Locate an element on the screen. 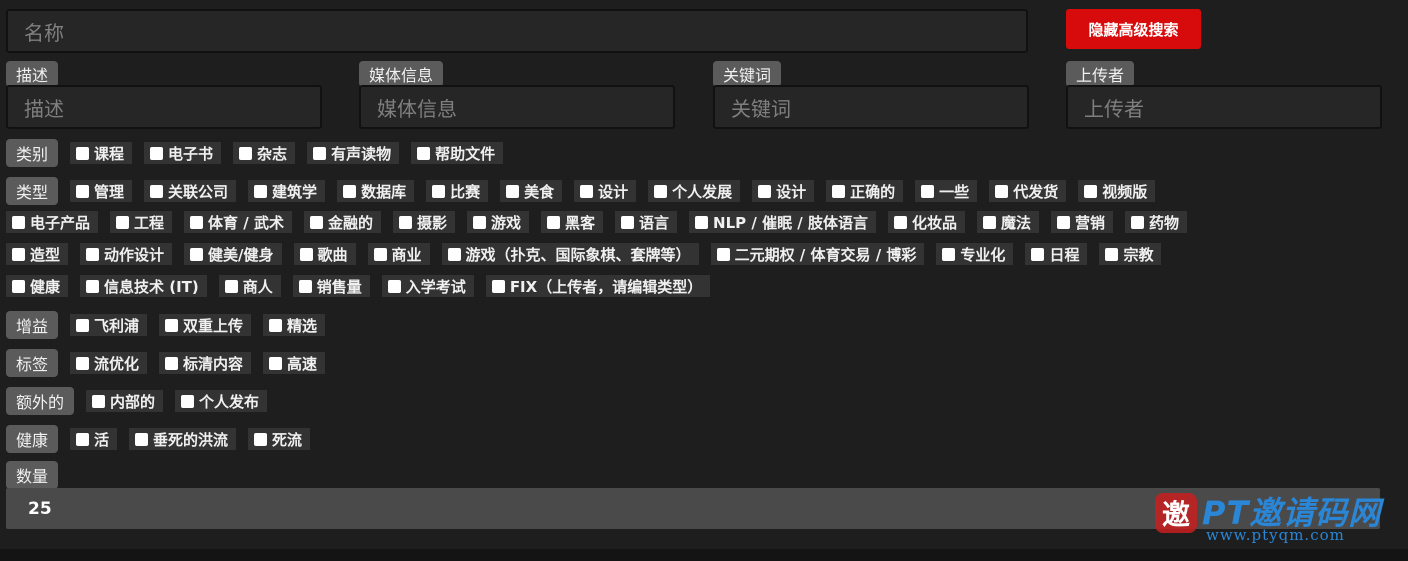 The image size is (1408, 561). health-option: 活 is located at coordinates (94, 439).